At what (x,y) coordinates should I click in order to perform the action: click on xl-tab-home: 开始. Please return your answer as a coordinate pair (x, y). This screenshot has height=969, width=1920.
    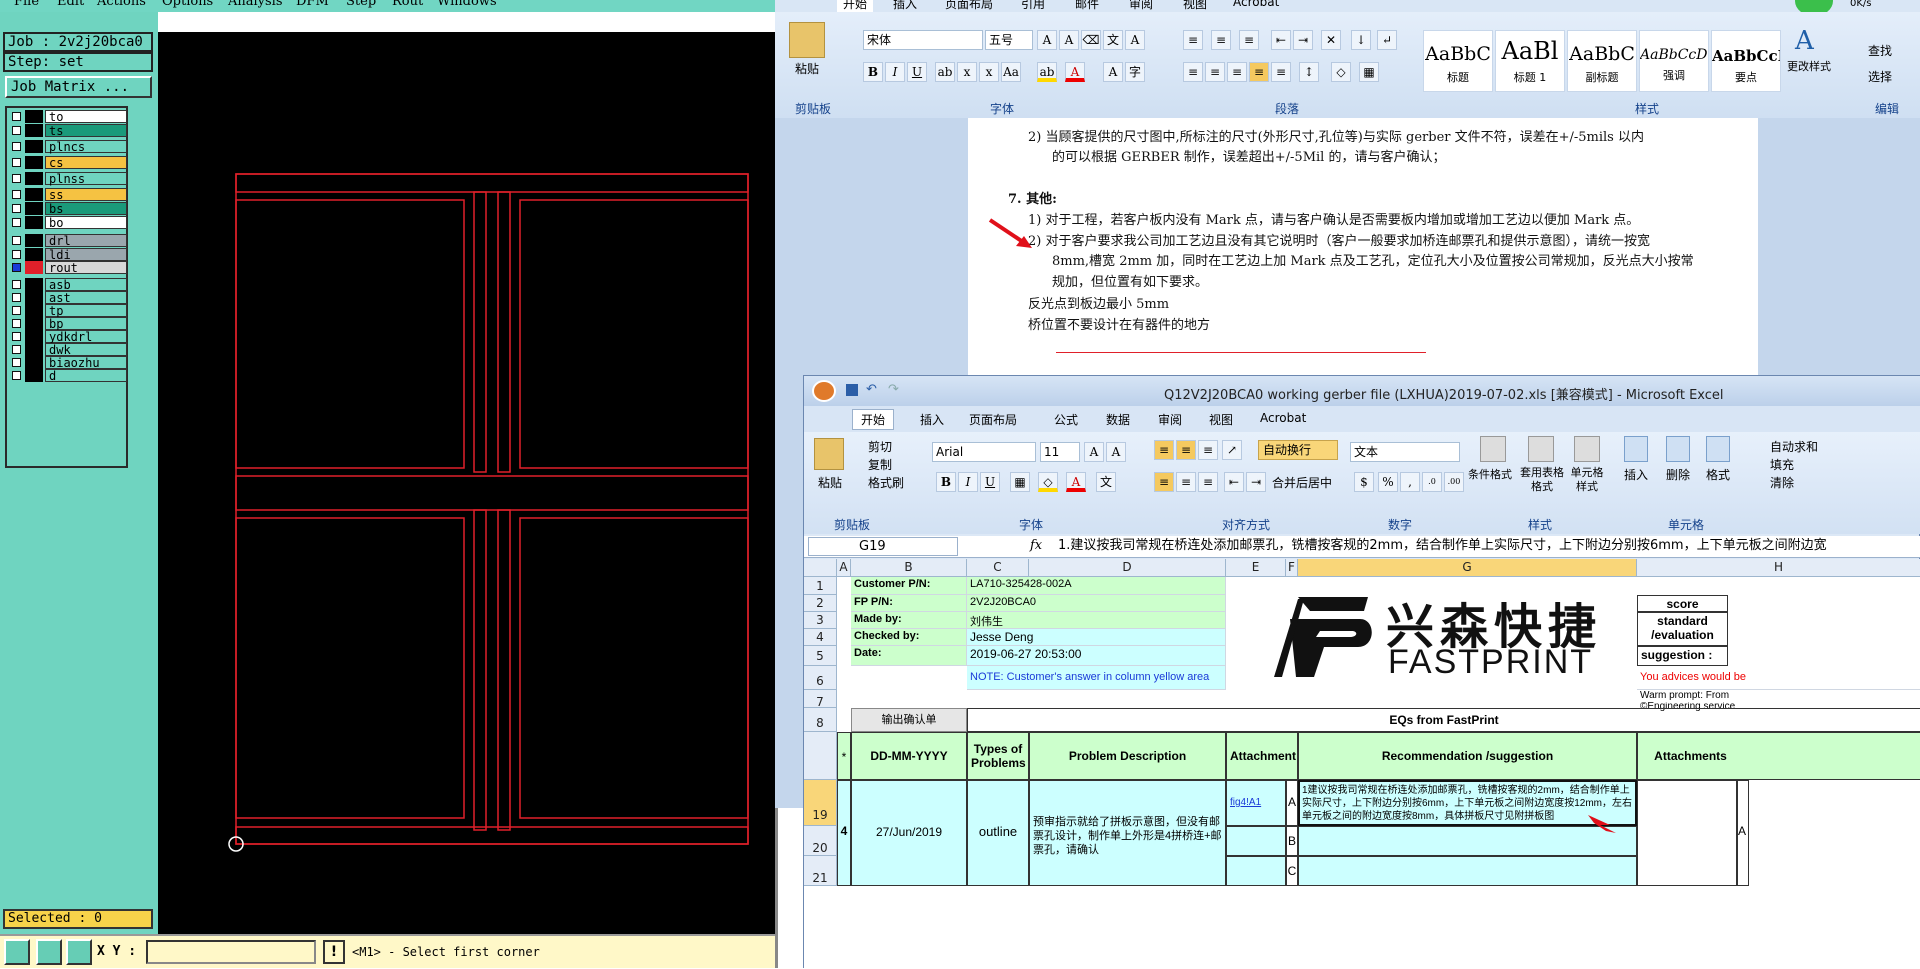
    Looking at the image, I should click on (873, 419).